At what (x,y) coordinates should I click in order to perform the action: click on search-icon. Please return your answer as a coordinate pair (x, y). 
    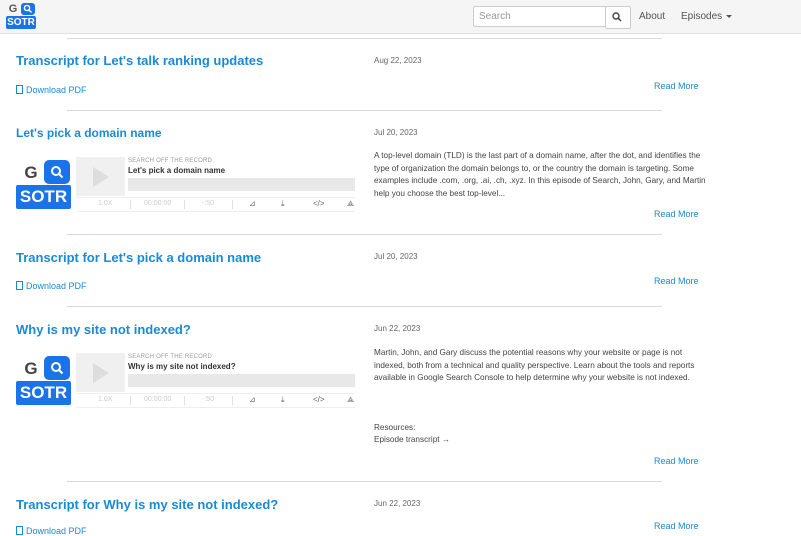
    Looking at the image, I should click on (617, 17).